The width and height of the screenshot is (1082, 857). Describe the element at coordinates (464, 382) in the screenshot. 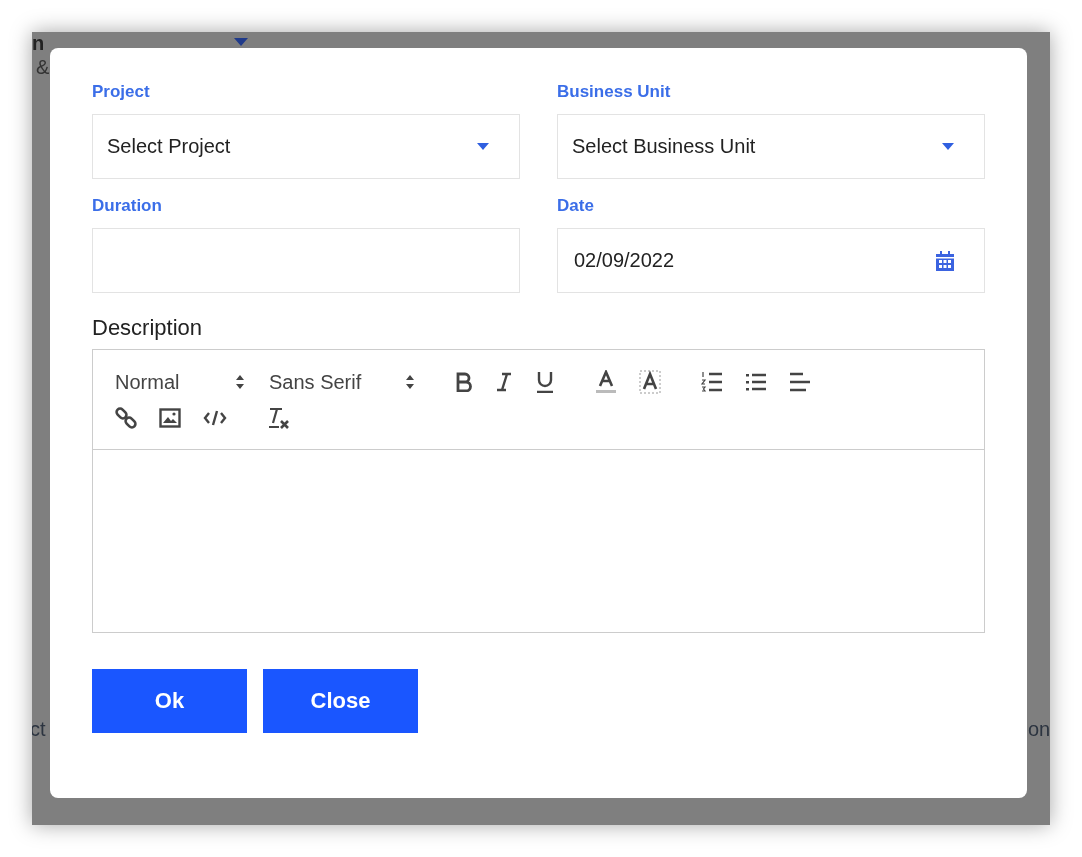

I see `bold-icon` at that location.